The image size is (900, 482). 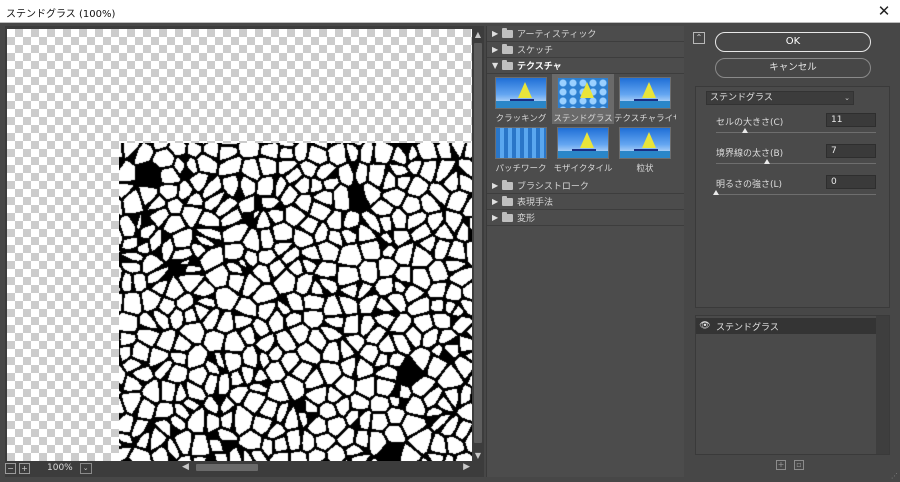 I want to click on title-bar: ステンドグラス (100%) ✕, so click(x=450, y=11).